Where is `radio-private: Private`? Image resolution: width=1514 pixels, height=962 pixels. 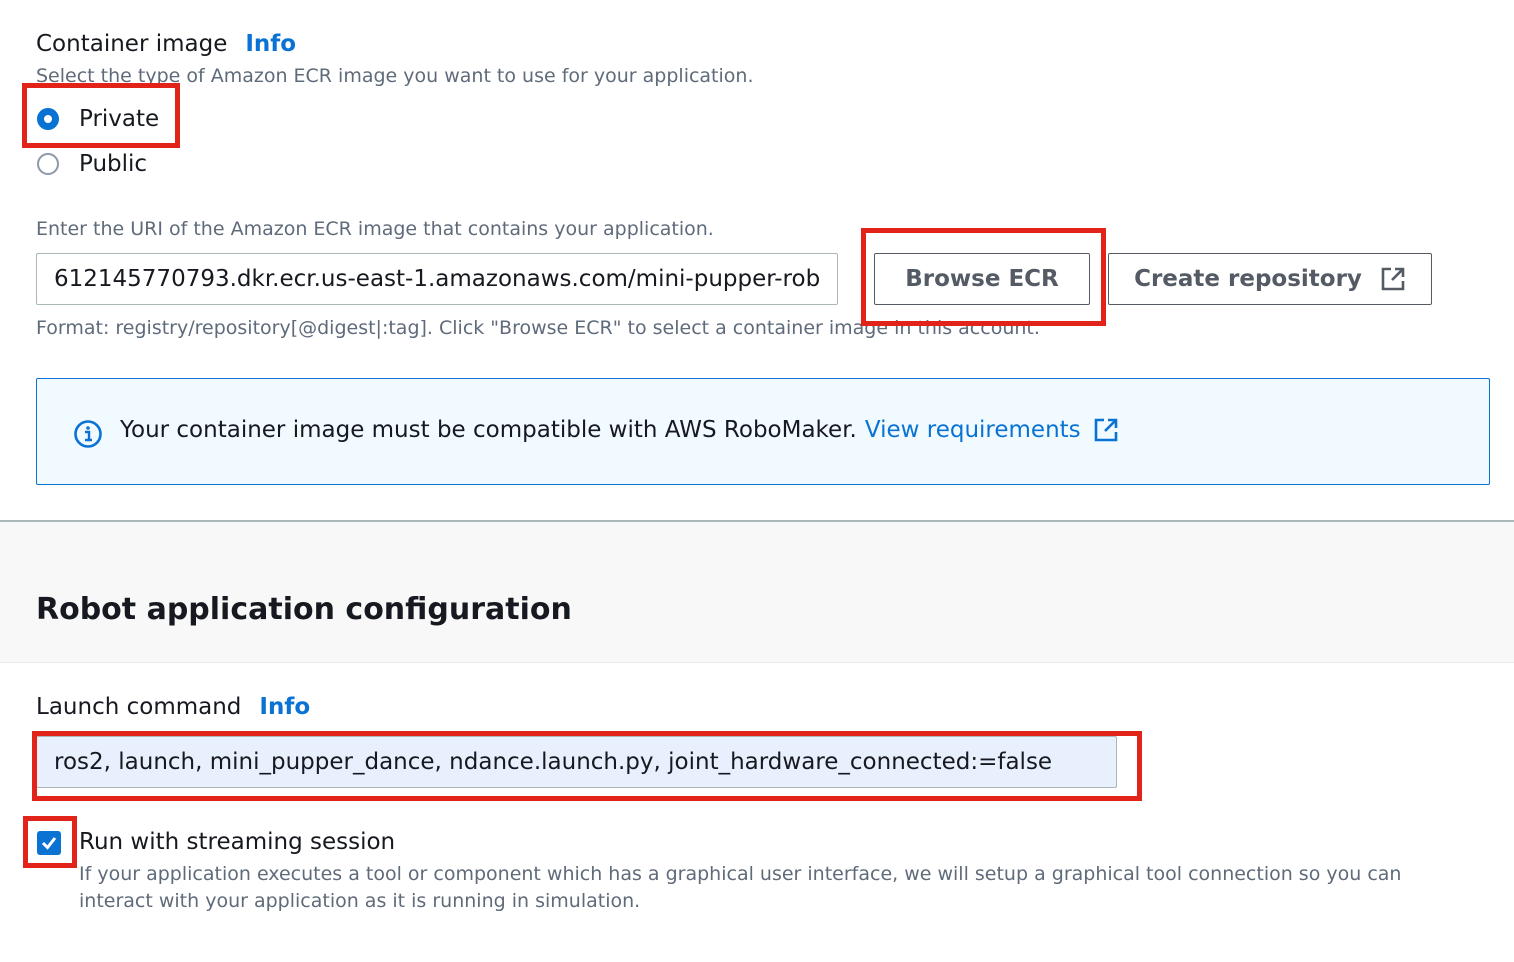 radio-private: Private is located at coordinates (98, 119).